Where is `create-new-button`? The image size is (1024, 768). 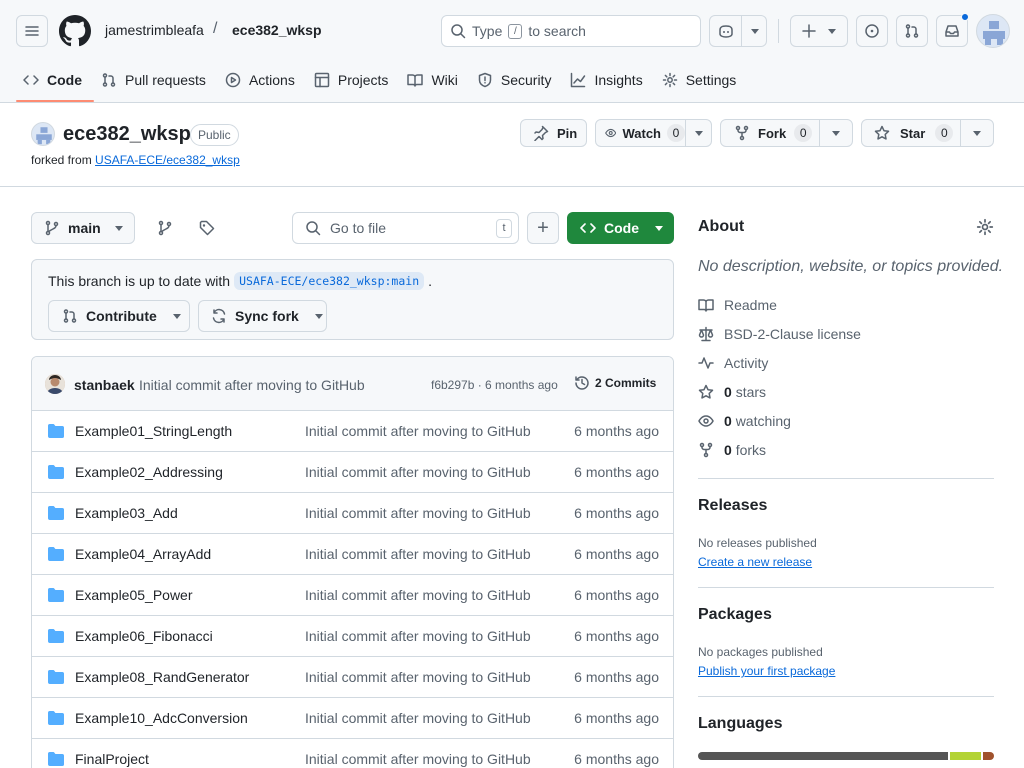
create-new-button is located at coordinates (819, 31).